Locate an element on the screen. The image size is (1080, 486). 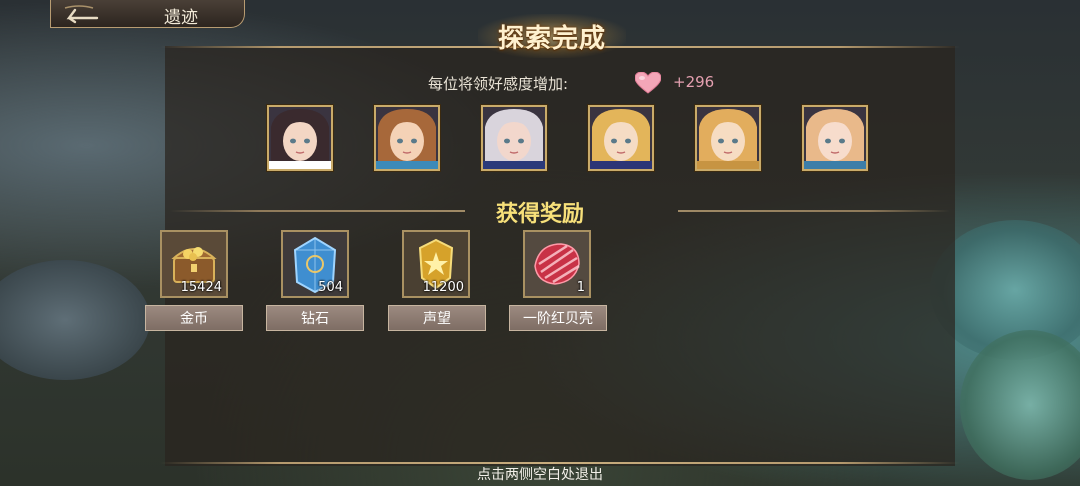
background-rock-left is located at coordinates (75, 320).